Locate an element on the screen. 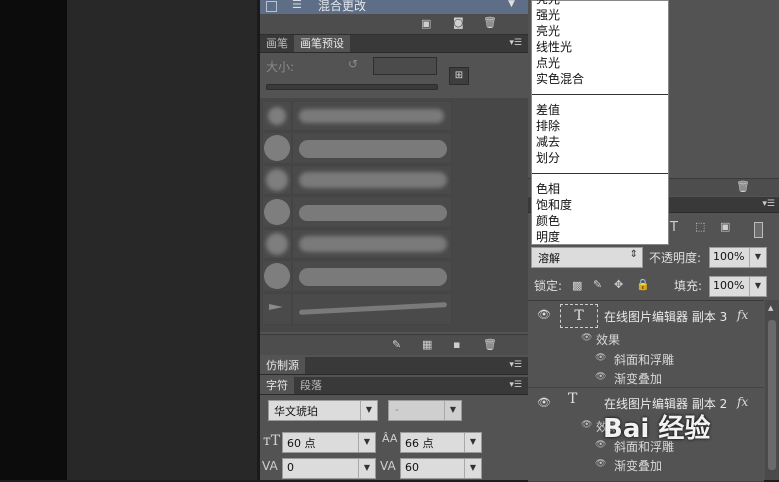 The image size is (779, 482). leading-input: 66 点 ▼ is located at coordinates (441, 442).